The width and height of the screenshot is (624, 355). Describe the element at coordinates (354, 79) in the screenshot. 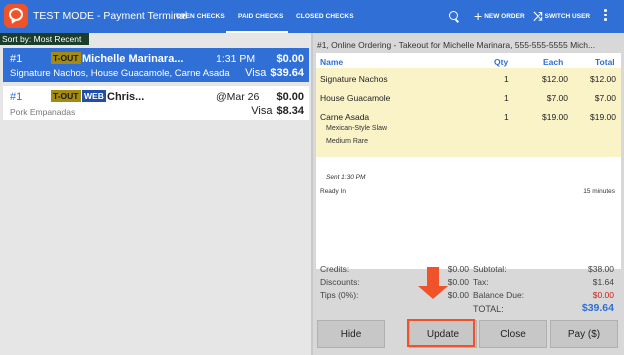

I see `item-name: Signature Nachos` at that location.